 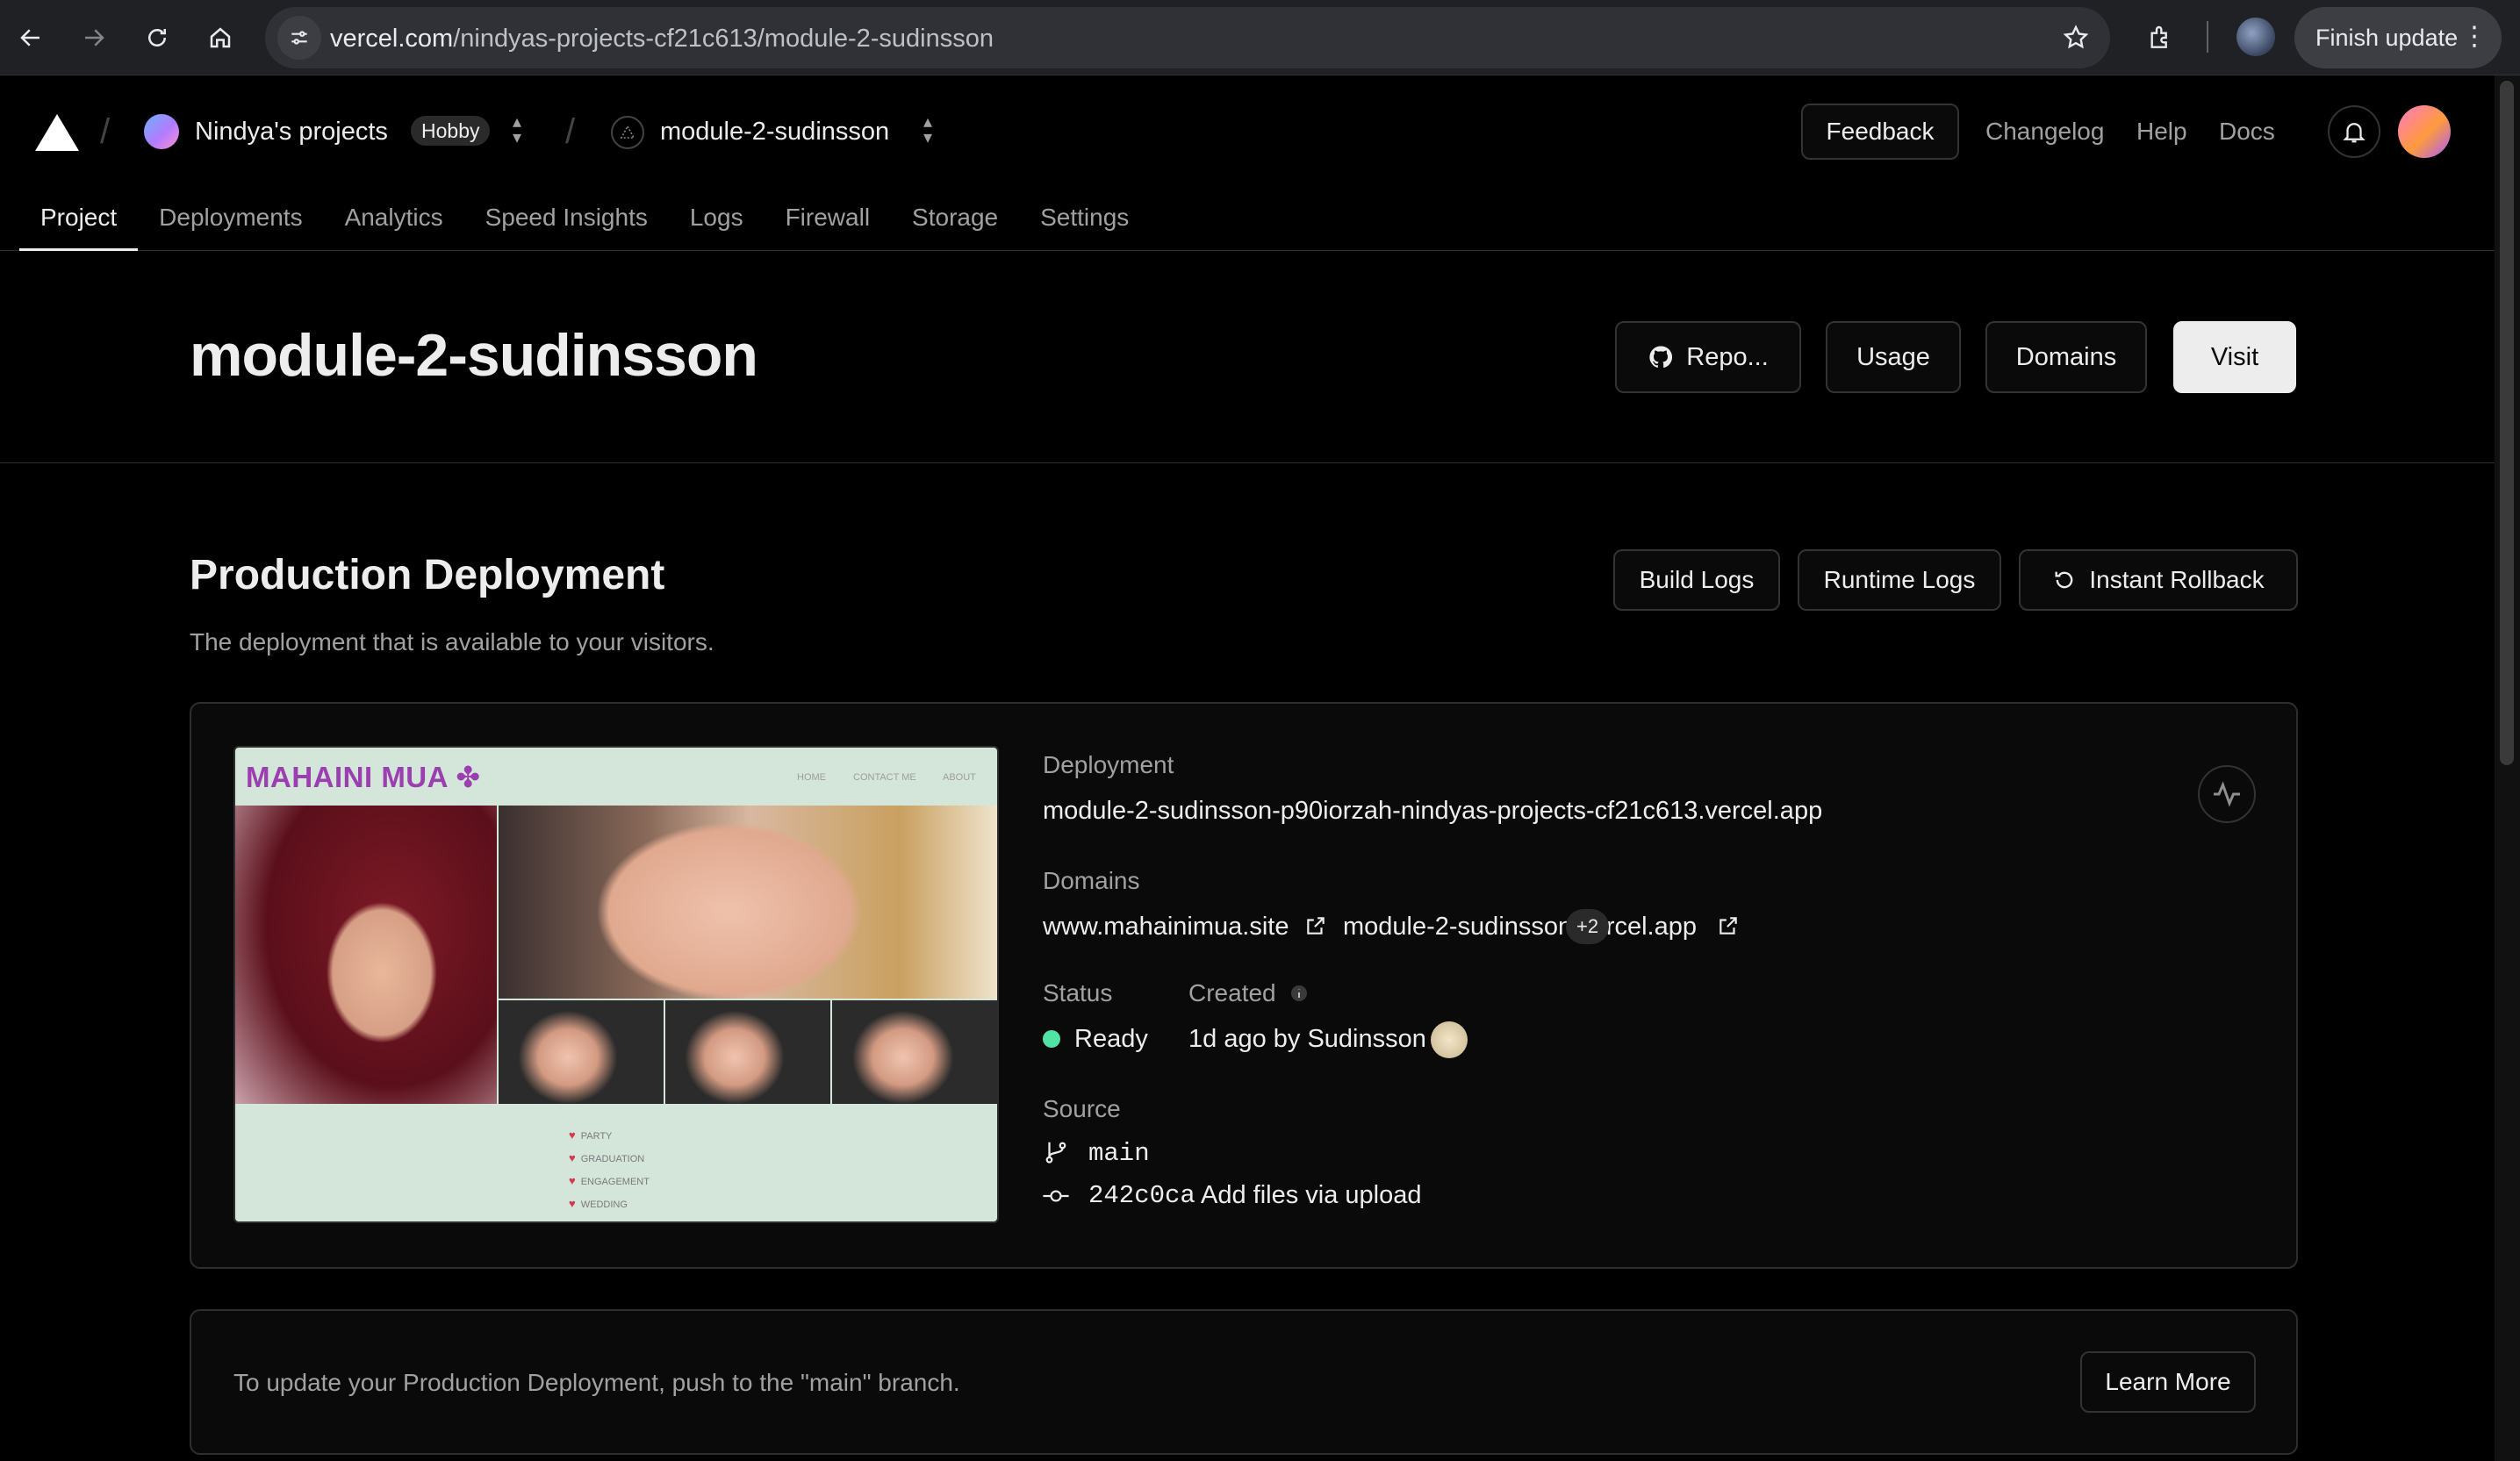 What do you see at coordinates (2424, 131) in the screenshot?
I see `user-avatar` at bounding box center [2424, 131].